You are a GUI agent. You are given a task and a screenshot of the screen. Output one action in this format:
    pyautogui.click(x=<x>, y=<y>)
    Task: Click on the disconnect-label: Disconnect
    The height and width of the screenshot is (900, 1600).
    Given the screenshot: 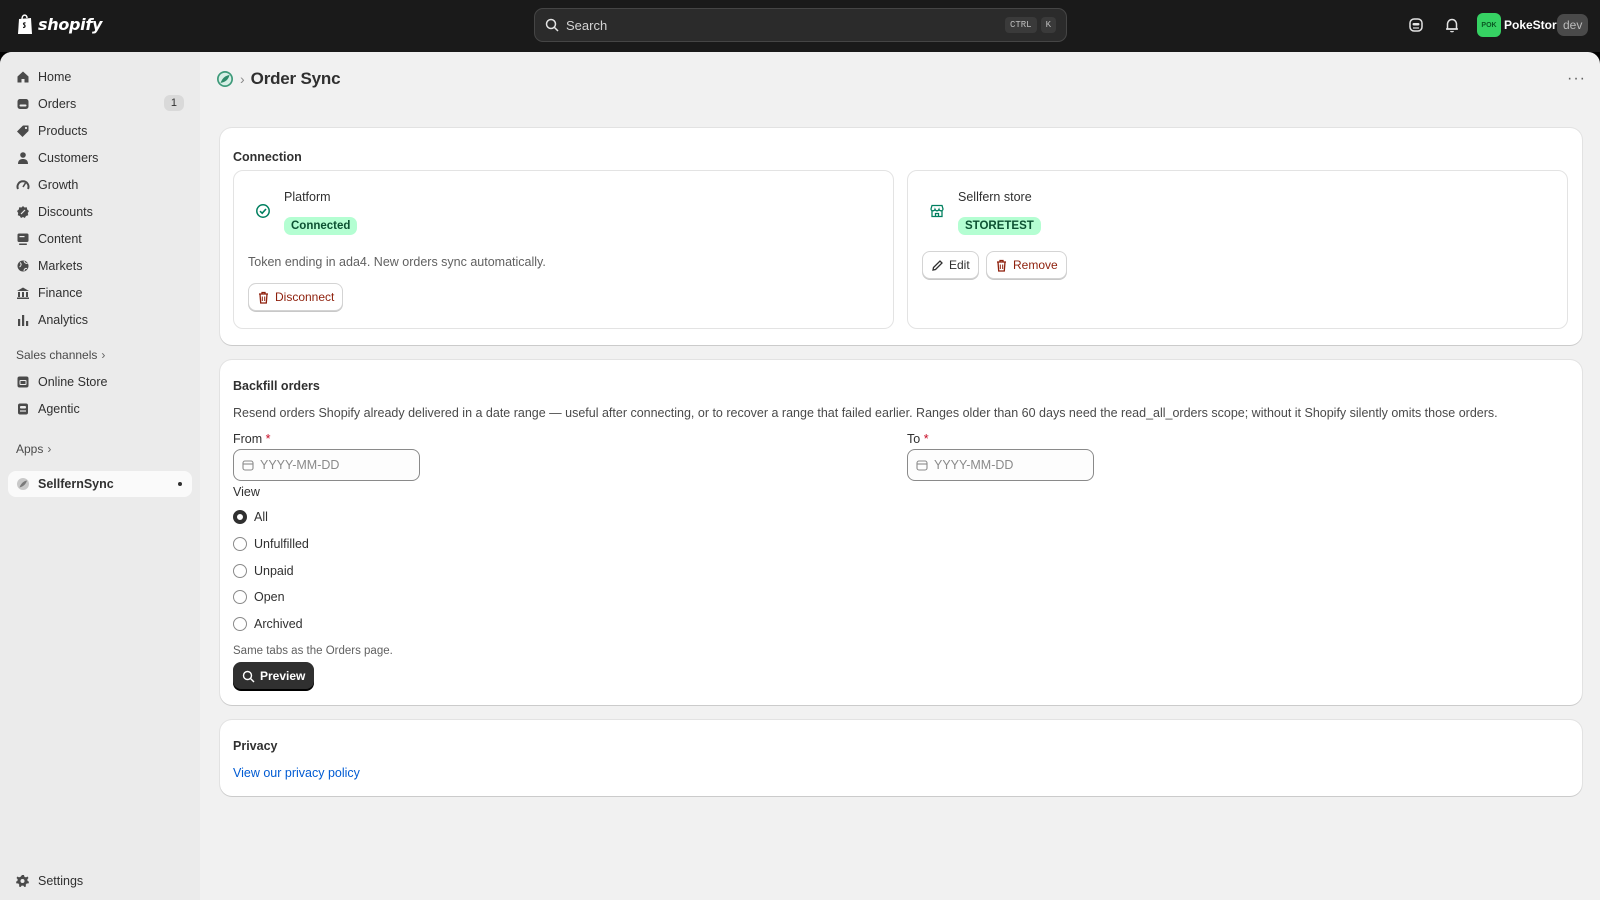 What is the action you would take?
    pyautogui.click(x=305, y=297)
    